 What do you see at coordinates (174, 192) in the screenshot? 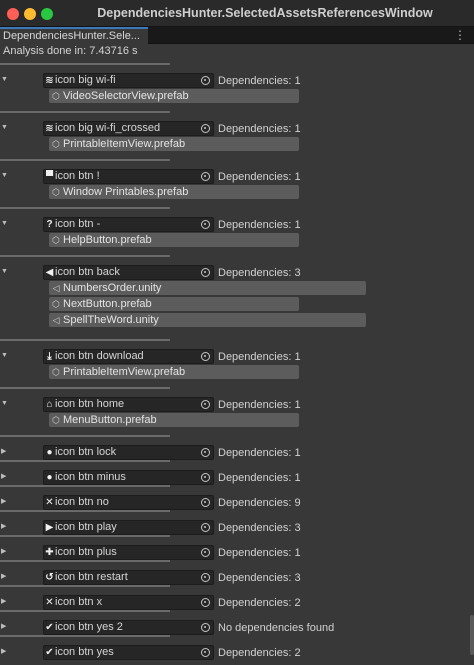
I see `reference-item: ⬡ Window Printables.prefab` at bounding box center [174, 192].